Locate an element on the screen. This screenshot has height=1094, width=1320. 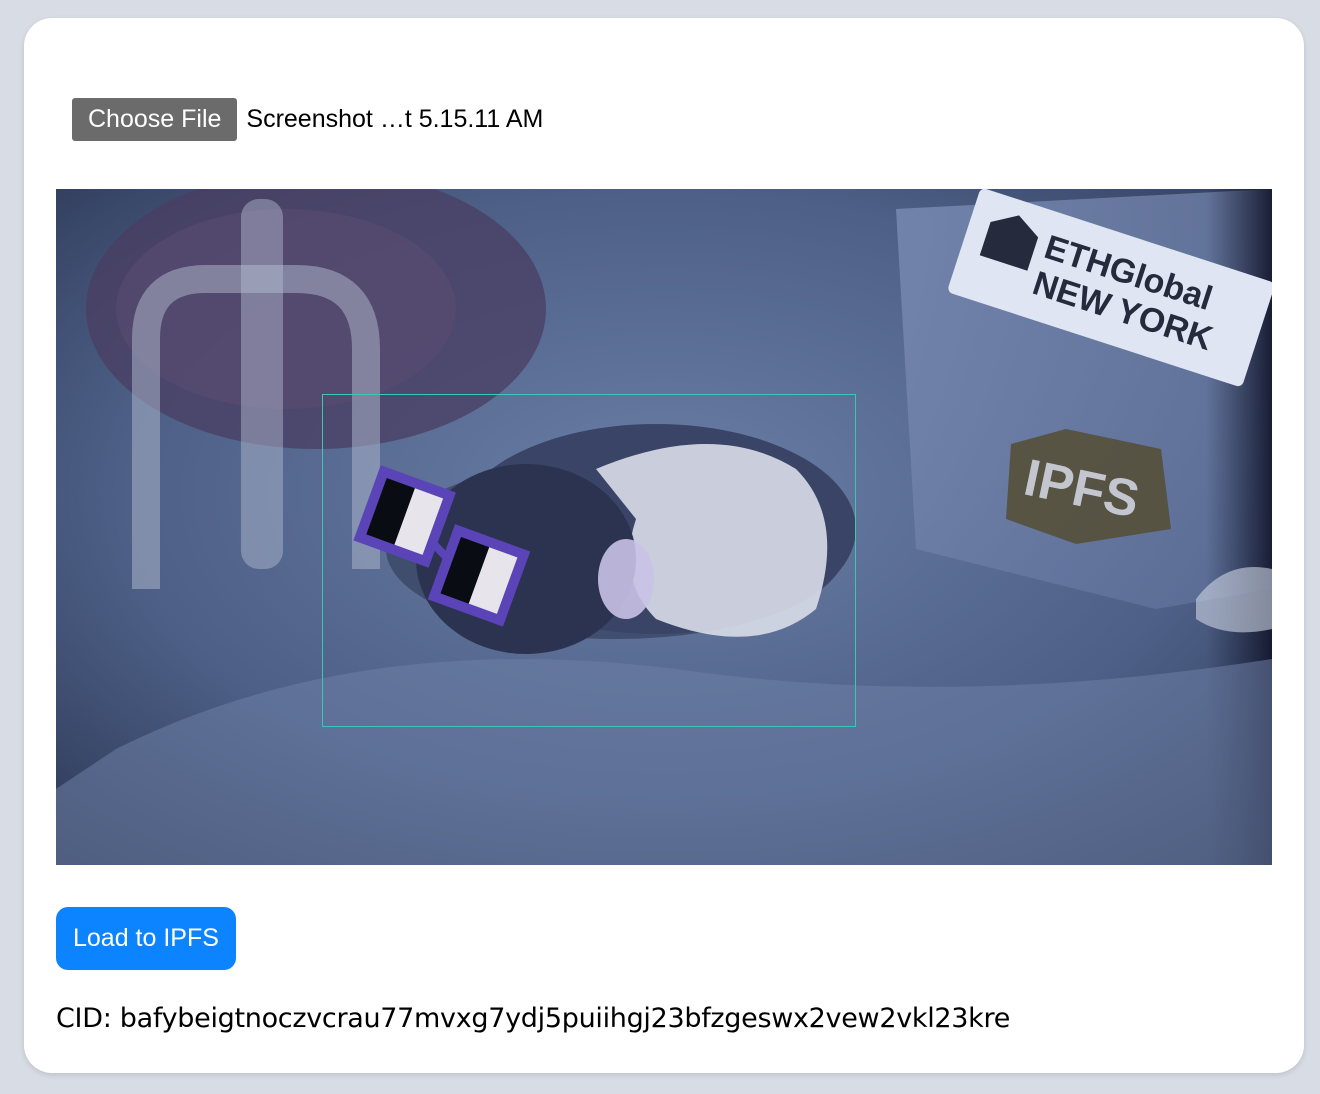
load-to-ipfs-button: Load to IPFS is located at coordinates (146, 938).